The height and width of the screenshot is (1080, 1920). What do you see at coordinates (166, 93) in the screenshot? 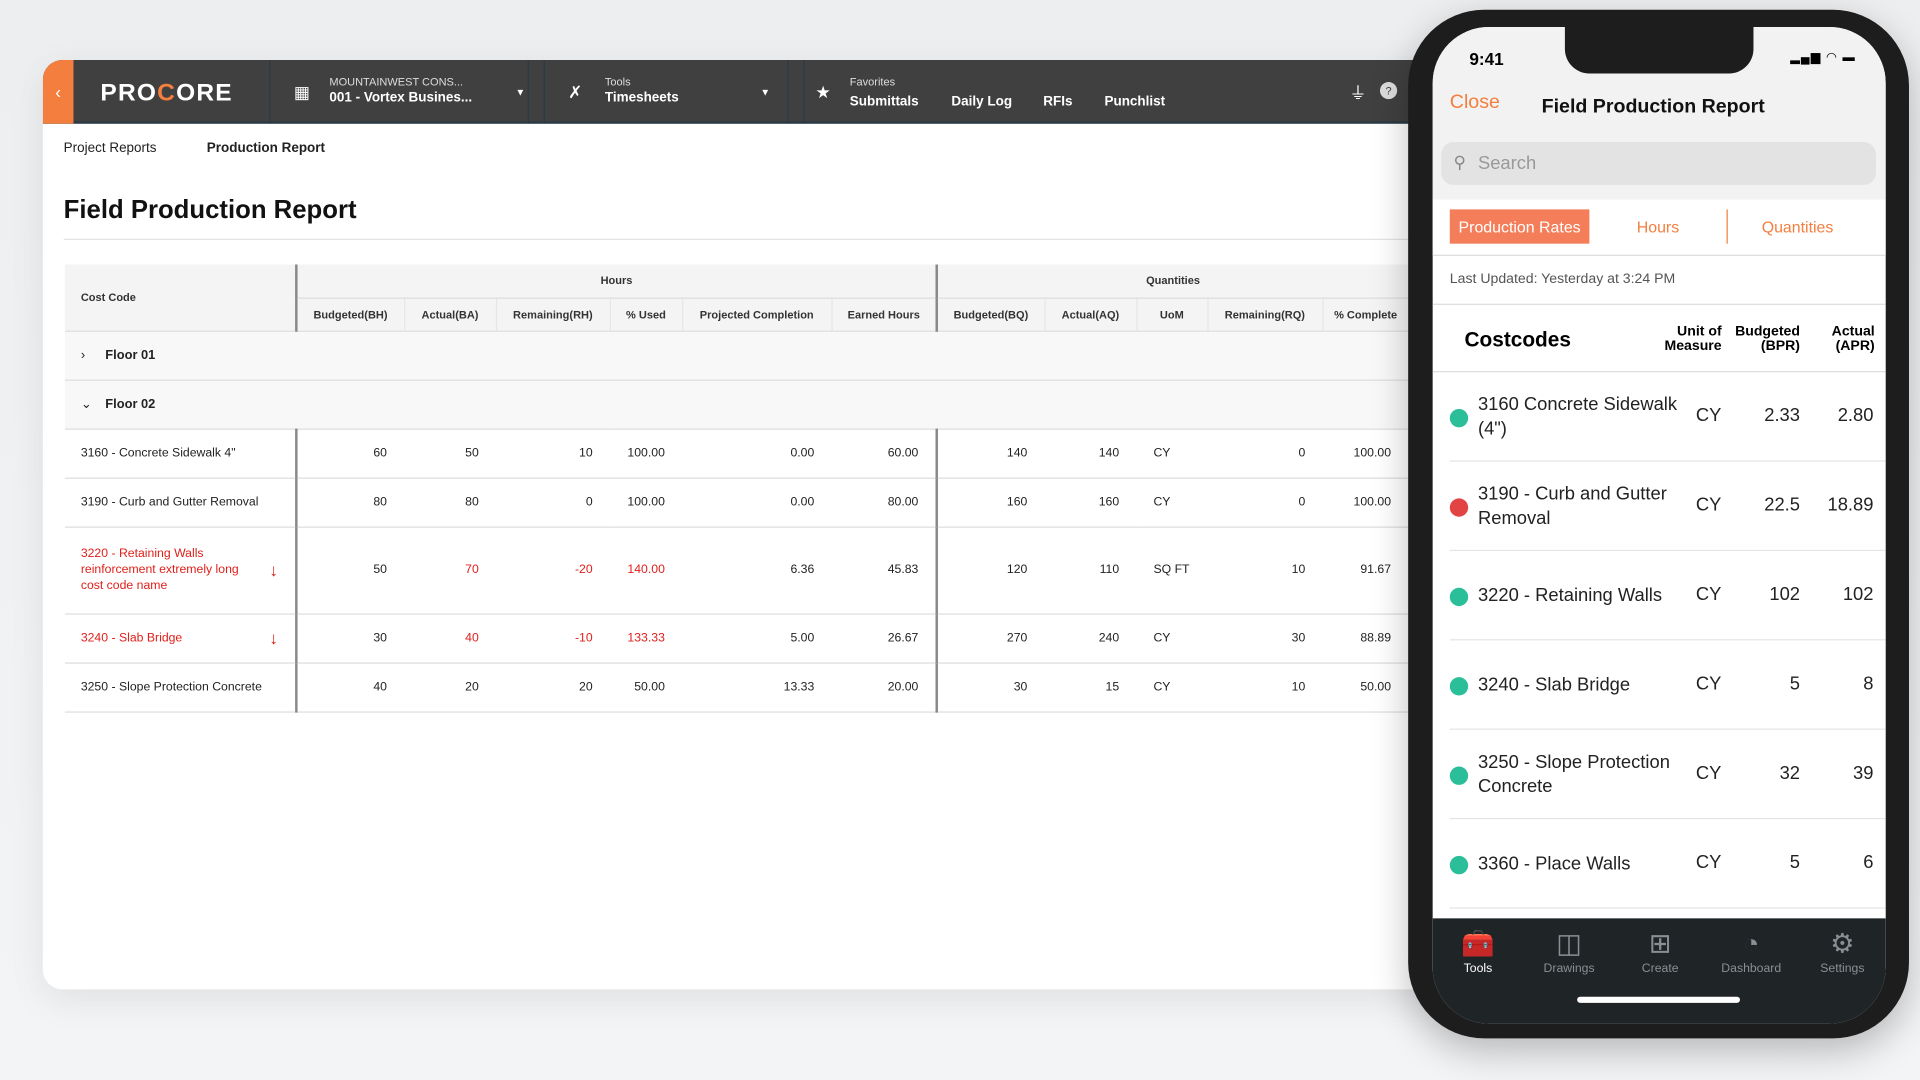
I see `procore-logo: PROCORE` at bounding box center [166, 93].